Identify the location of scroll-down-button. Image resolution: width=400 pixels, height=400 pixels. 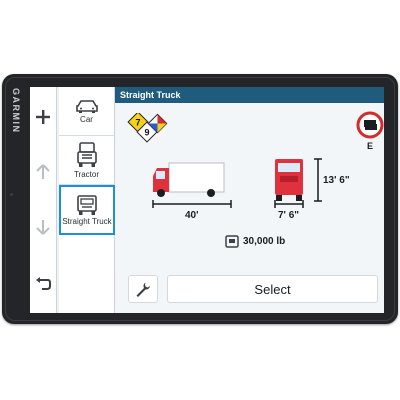
(43, 227).